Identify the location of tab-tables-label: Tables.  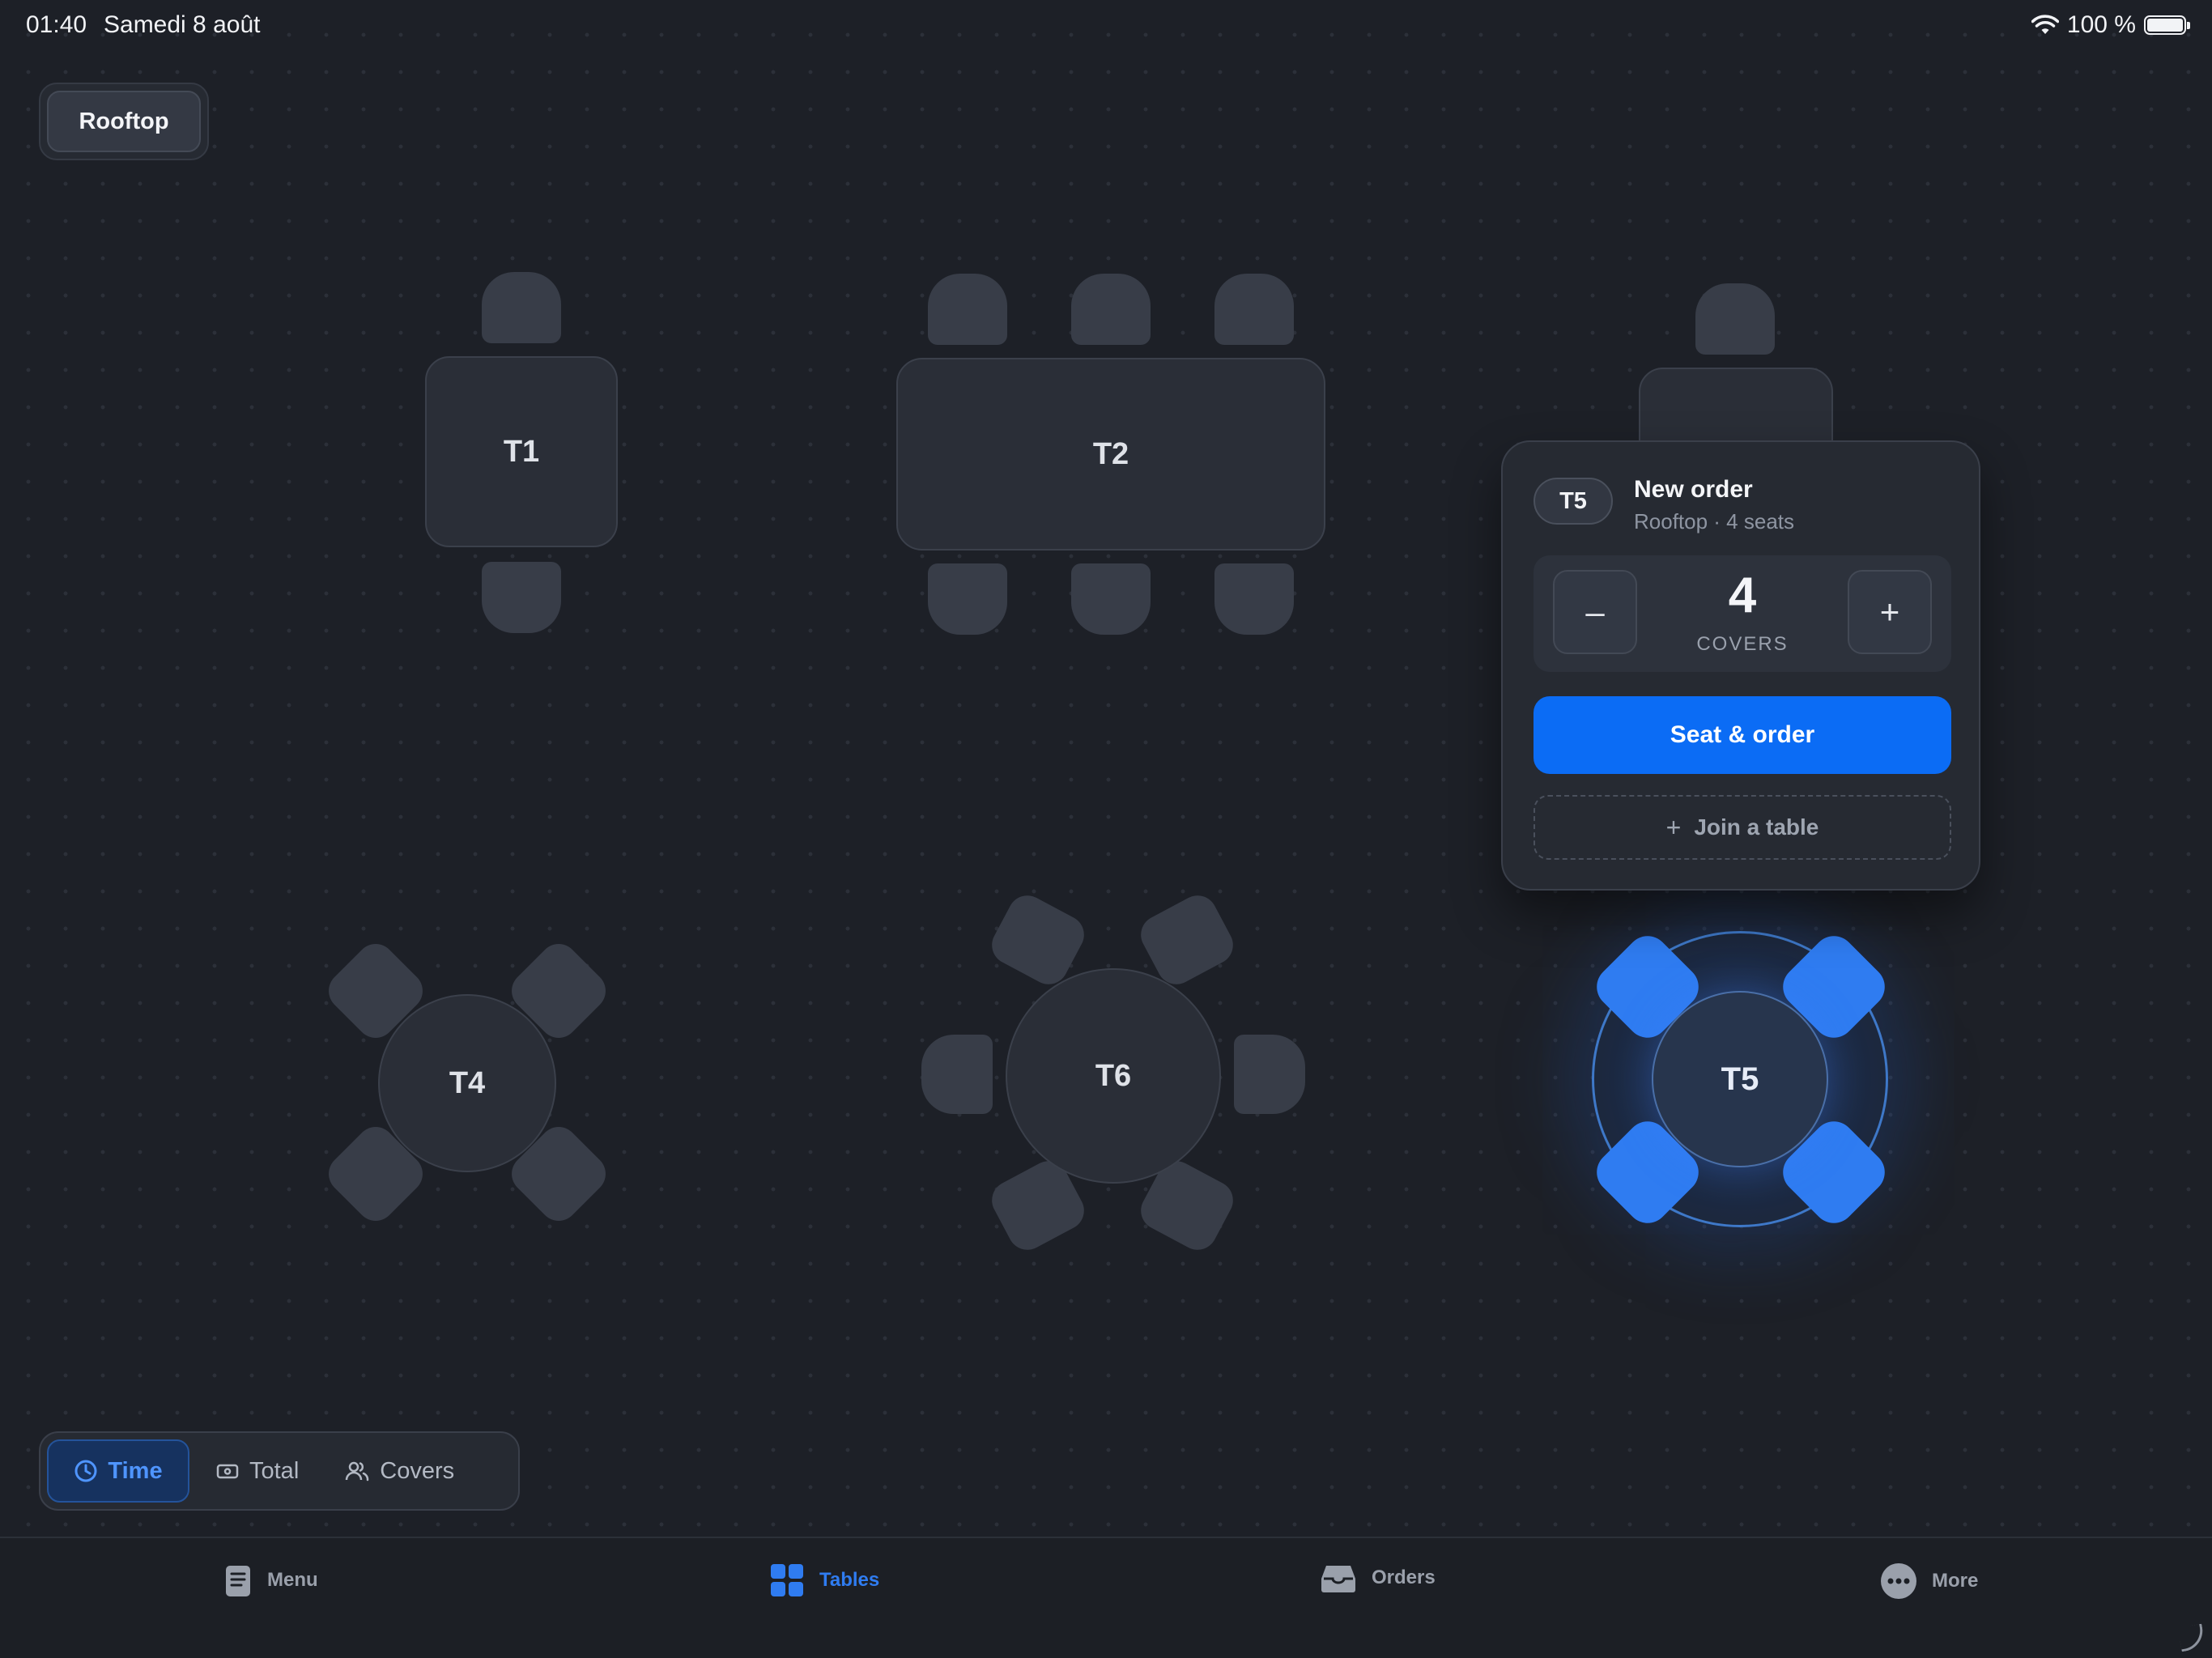
(850, 1580).